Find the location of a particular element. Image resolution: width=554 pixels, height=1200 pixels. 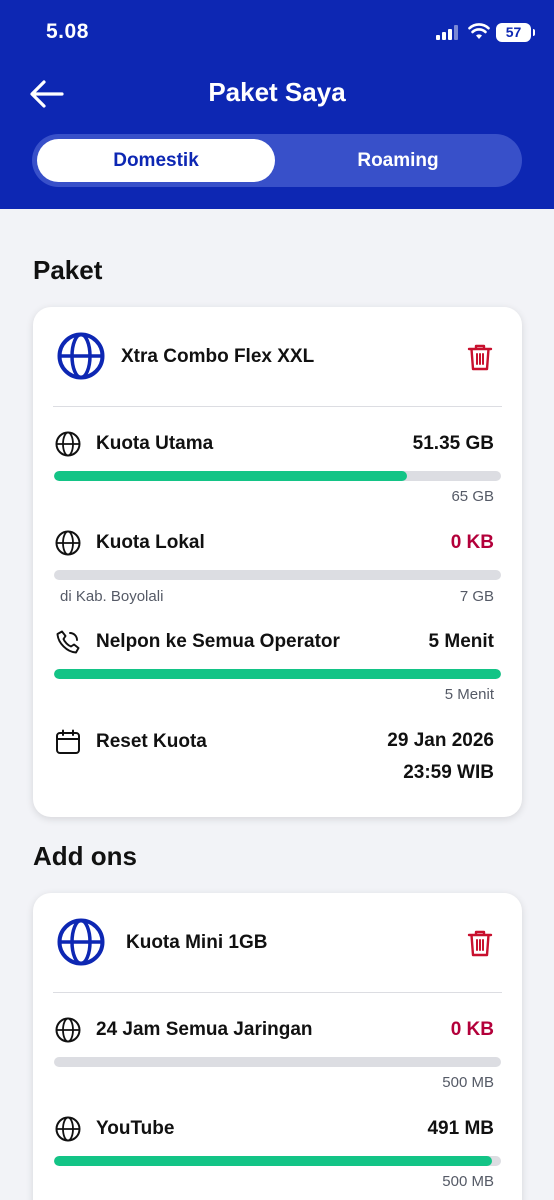

package-name: Xtra Combo Flex XXL is located at coordinates (218, 356).